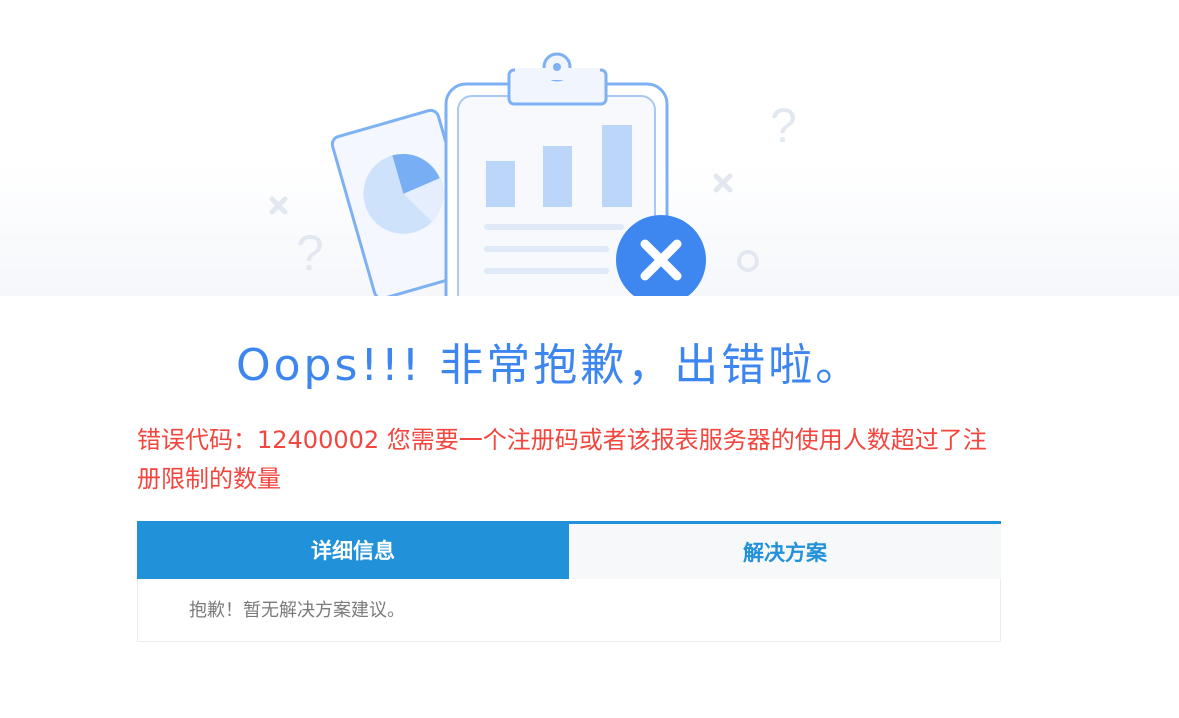 The width and height of the screenshot is (1179, 718). Describe the element at coordinates (297, 610) in the screenshot. I see `panel-content: 抱歉！暂无解决方案建议。` at that location.